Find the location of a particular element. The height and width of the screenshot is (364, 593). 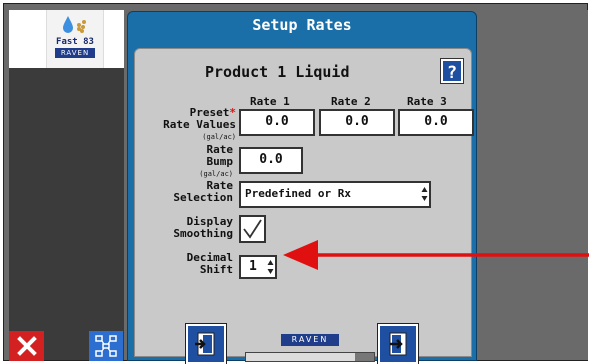

red-arrow-annotation is located at coordinates (436, 255).